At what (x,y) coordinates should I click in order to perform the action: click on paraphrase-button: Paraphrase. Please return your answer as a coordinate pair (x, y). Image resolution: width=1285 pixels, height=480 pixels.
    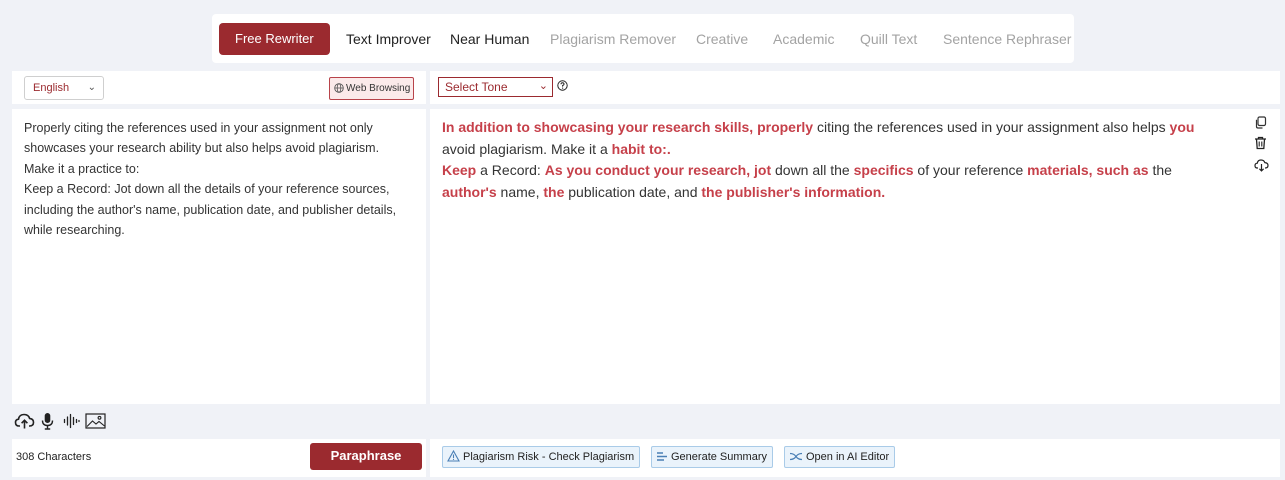
    Looking at the image, I should click on (366, 456).